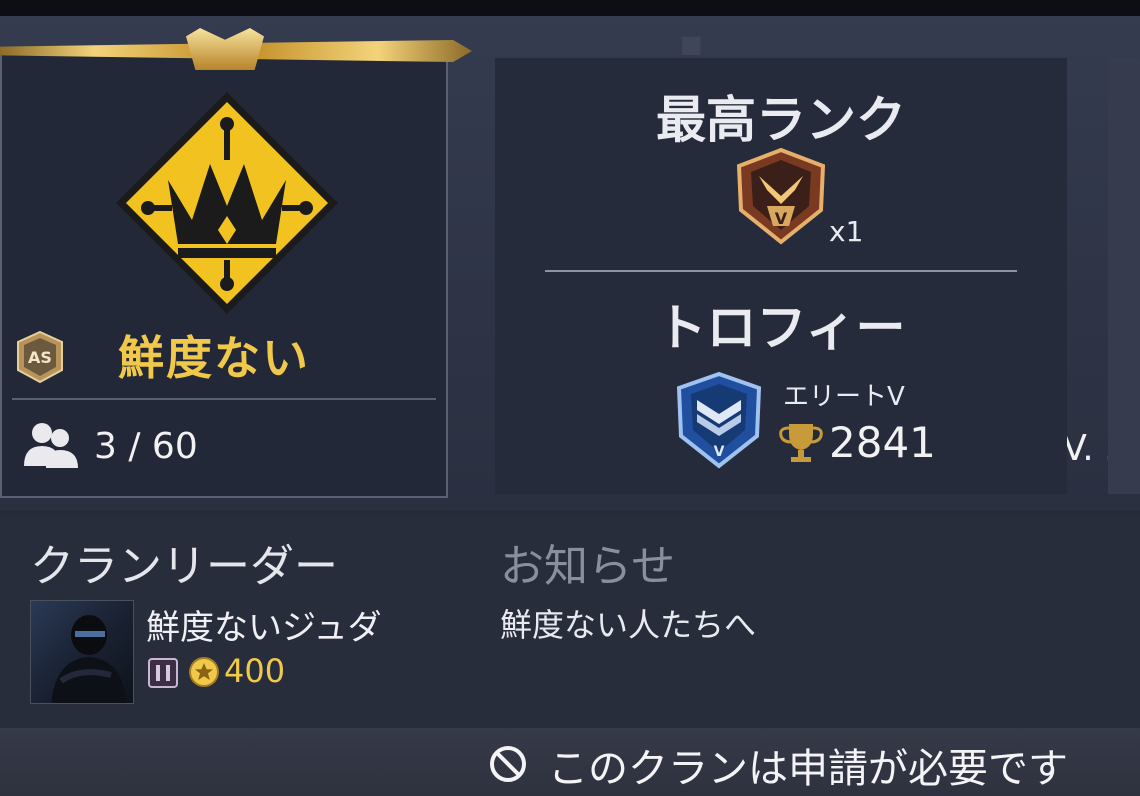 The height and width of the screenshot is (796, 1140). Describe the element at coordinates (588, 566) in the screenshot. I see `notice-heading: お知らせ` at that location.